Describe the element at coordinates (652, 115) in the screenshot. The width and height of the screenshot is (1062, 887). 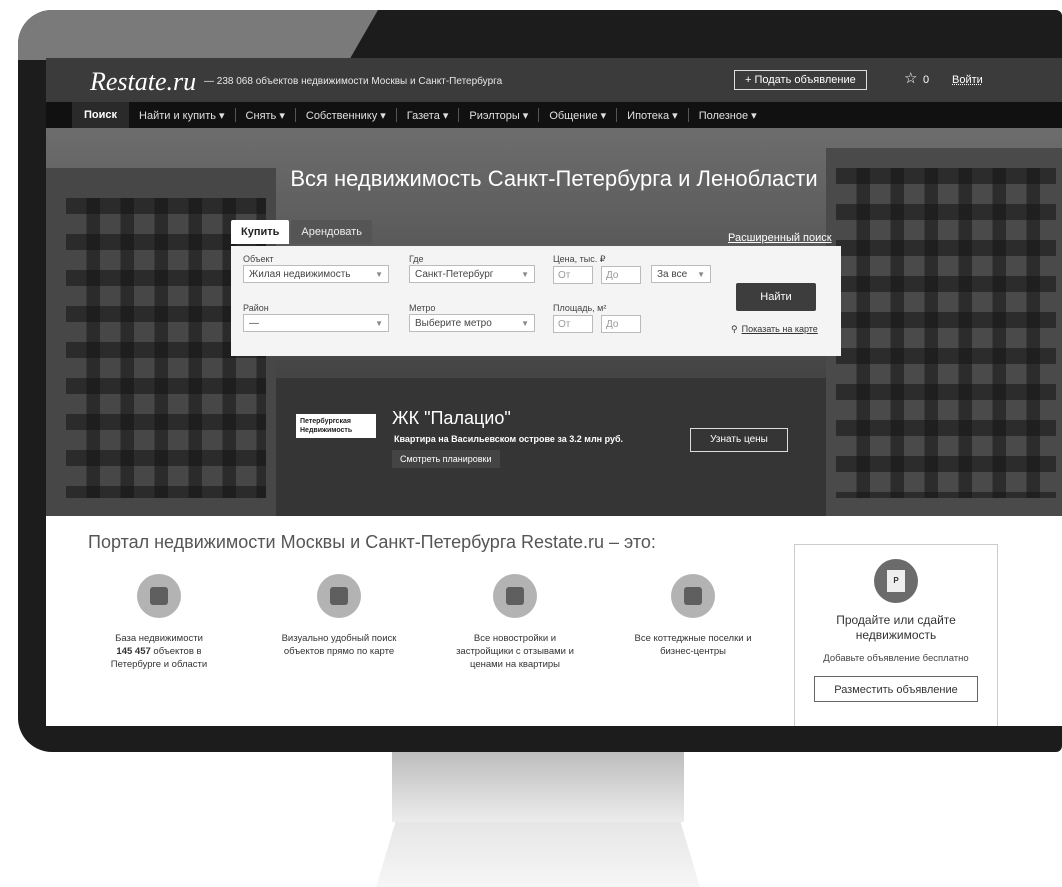
I see `nav-item-mortgage: Ипотека ▾` at that location.